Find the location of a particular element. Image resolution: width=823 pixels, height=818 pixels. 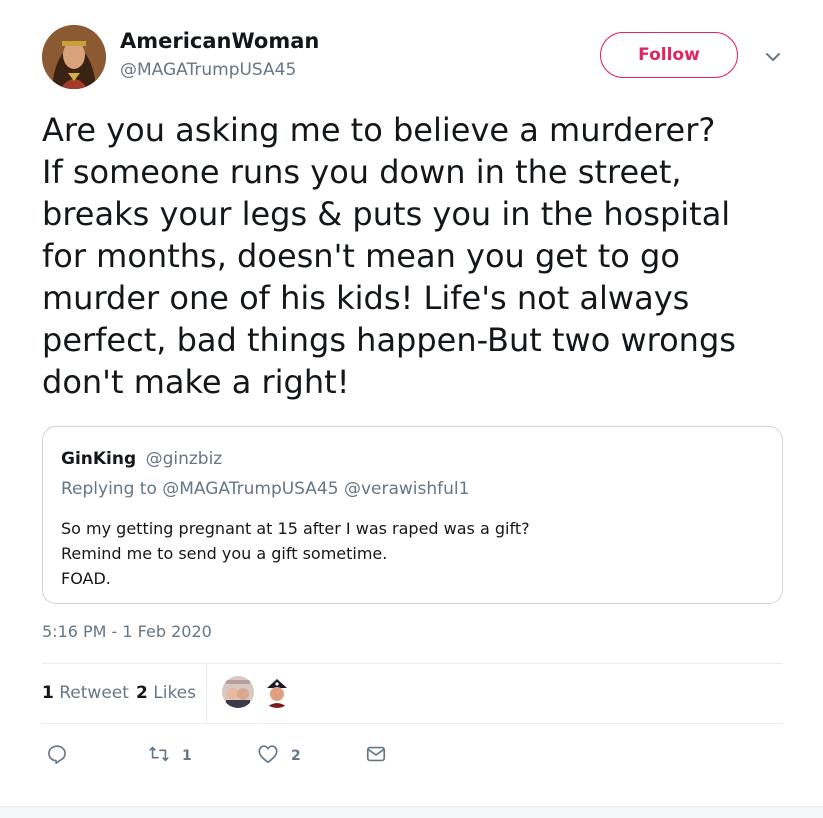

mention-link: @MAGATrumpUSA45 is located at coordinates (250, 489).